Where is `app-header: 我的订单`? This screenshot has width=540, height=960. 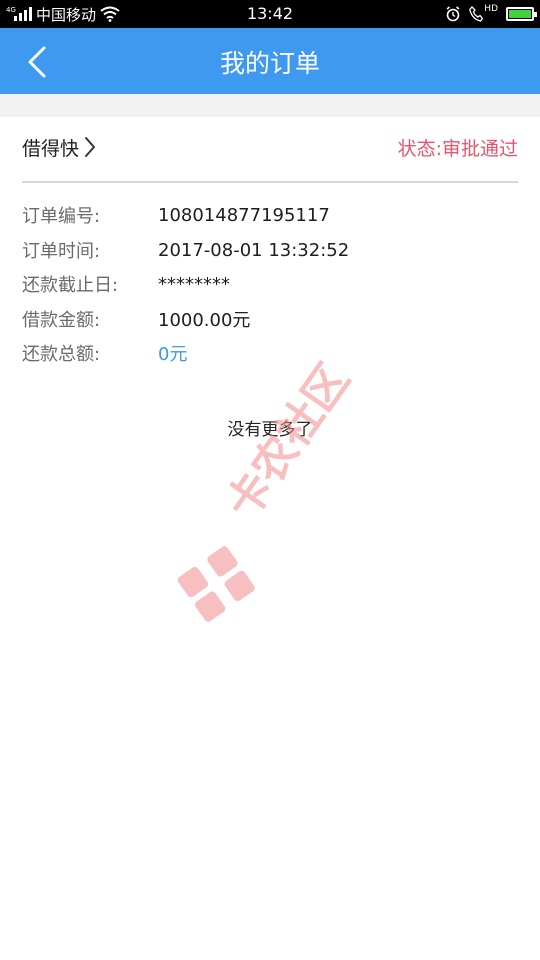
app-header: 我的订单 is located at coordinates (270, 61).